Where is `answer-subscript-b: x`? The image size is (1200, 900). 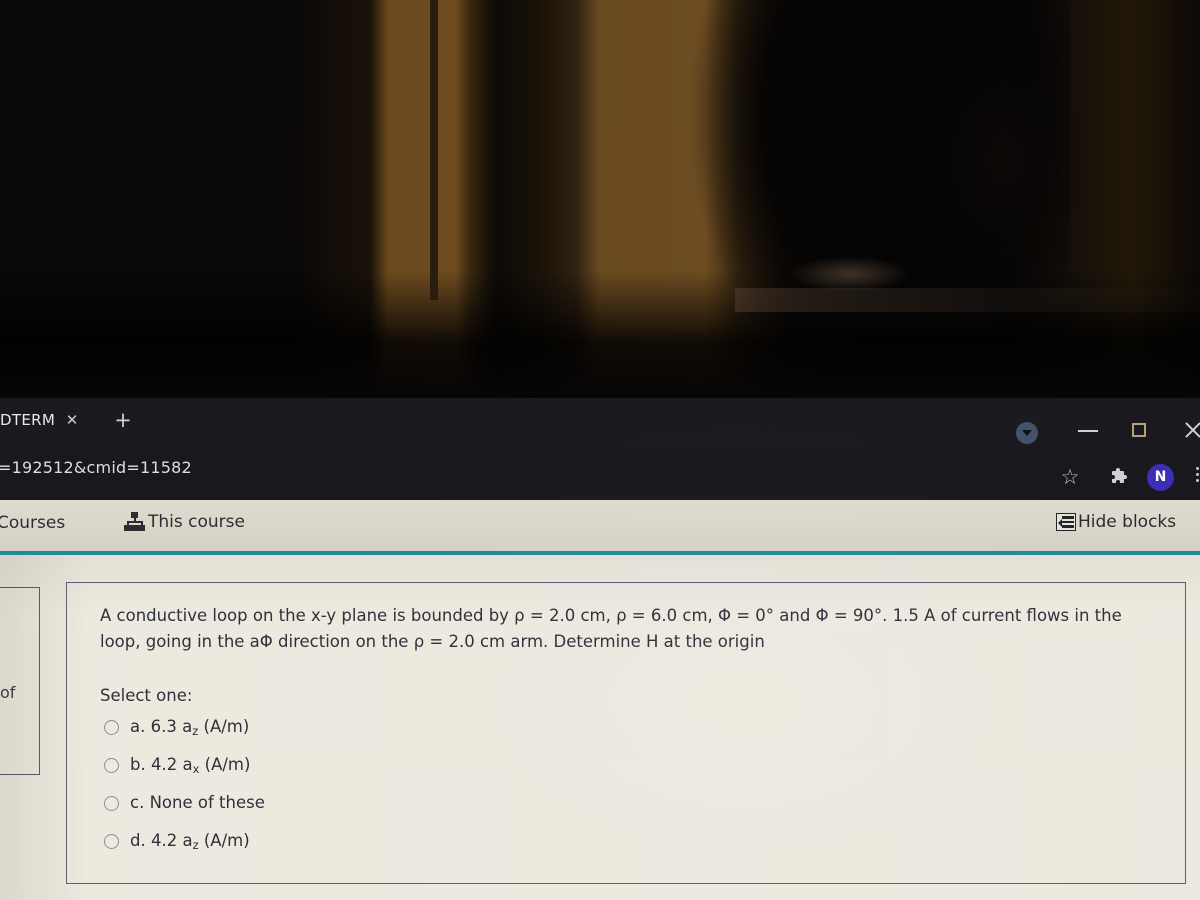 answer-subscript-b: x is located at coordinates (196, 769).